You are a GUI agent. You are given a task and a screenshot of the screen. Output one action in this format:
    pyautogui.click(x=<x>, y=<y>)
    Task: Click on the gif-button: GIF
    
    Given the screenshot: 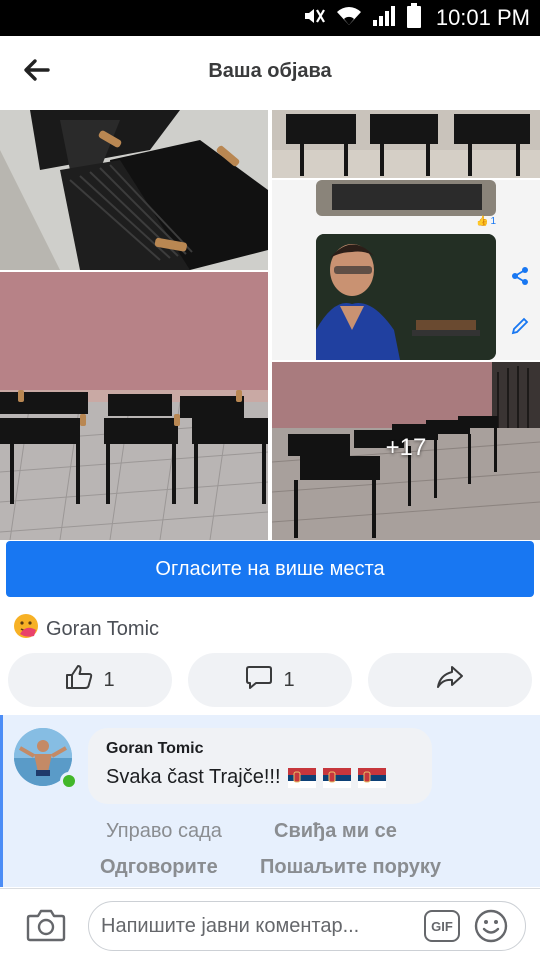 What is the action you would take?
    pyautogui.click(x=442, y=926)
    